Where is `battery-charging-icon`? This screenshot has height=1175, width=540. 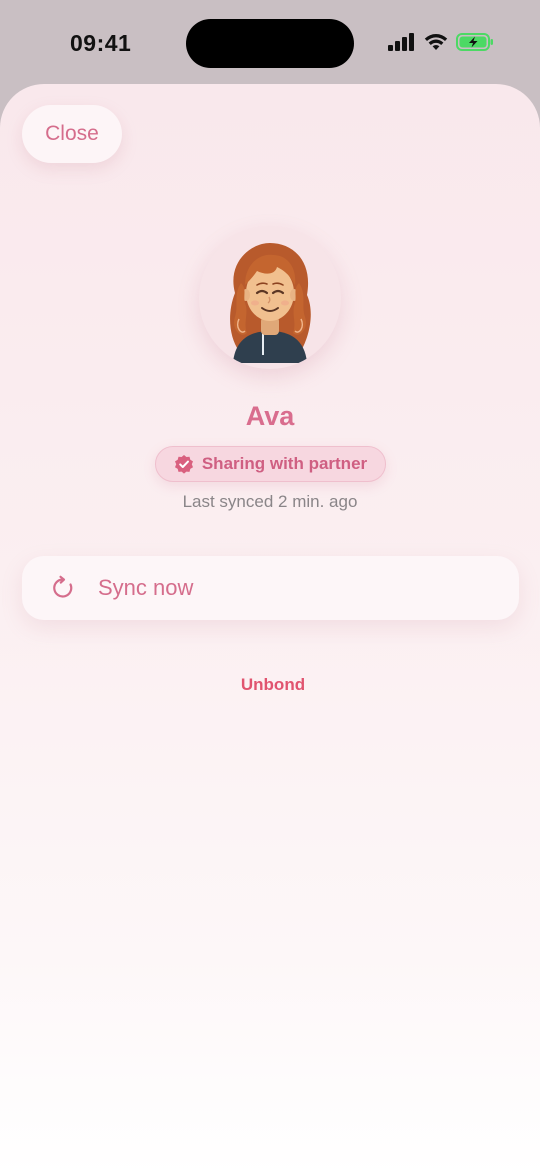
battery-charging-icon is located at coordinates (474, 42).